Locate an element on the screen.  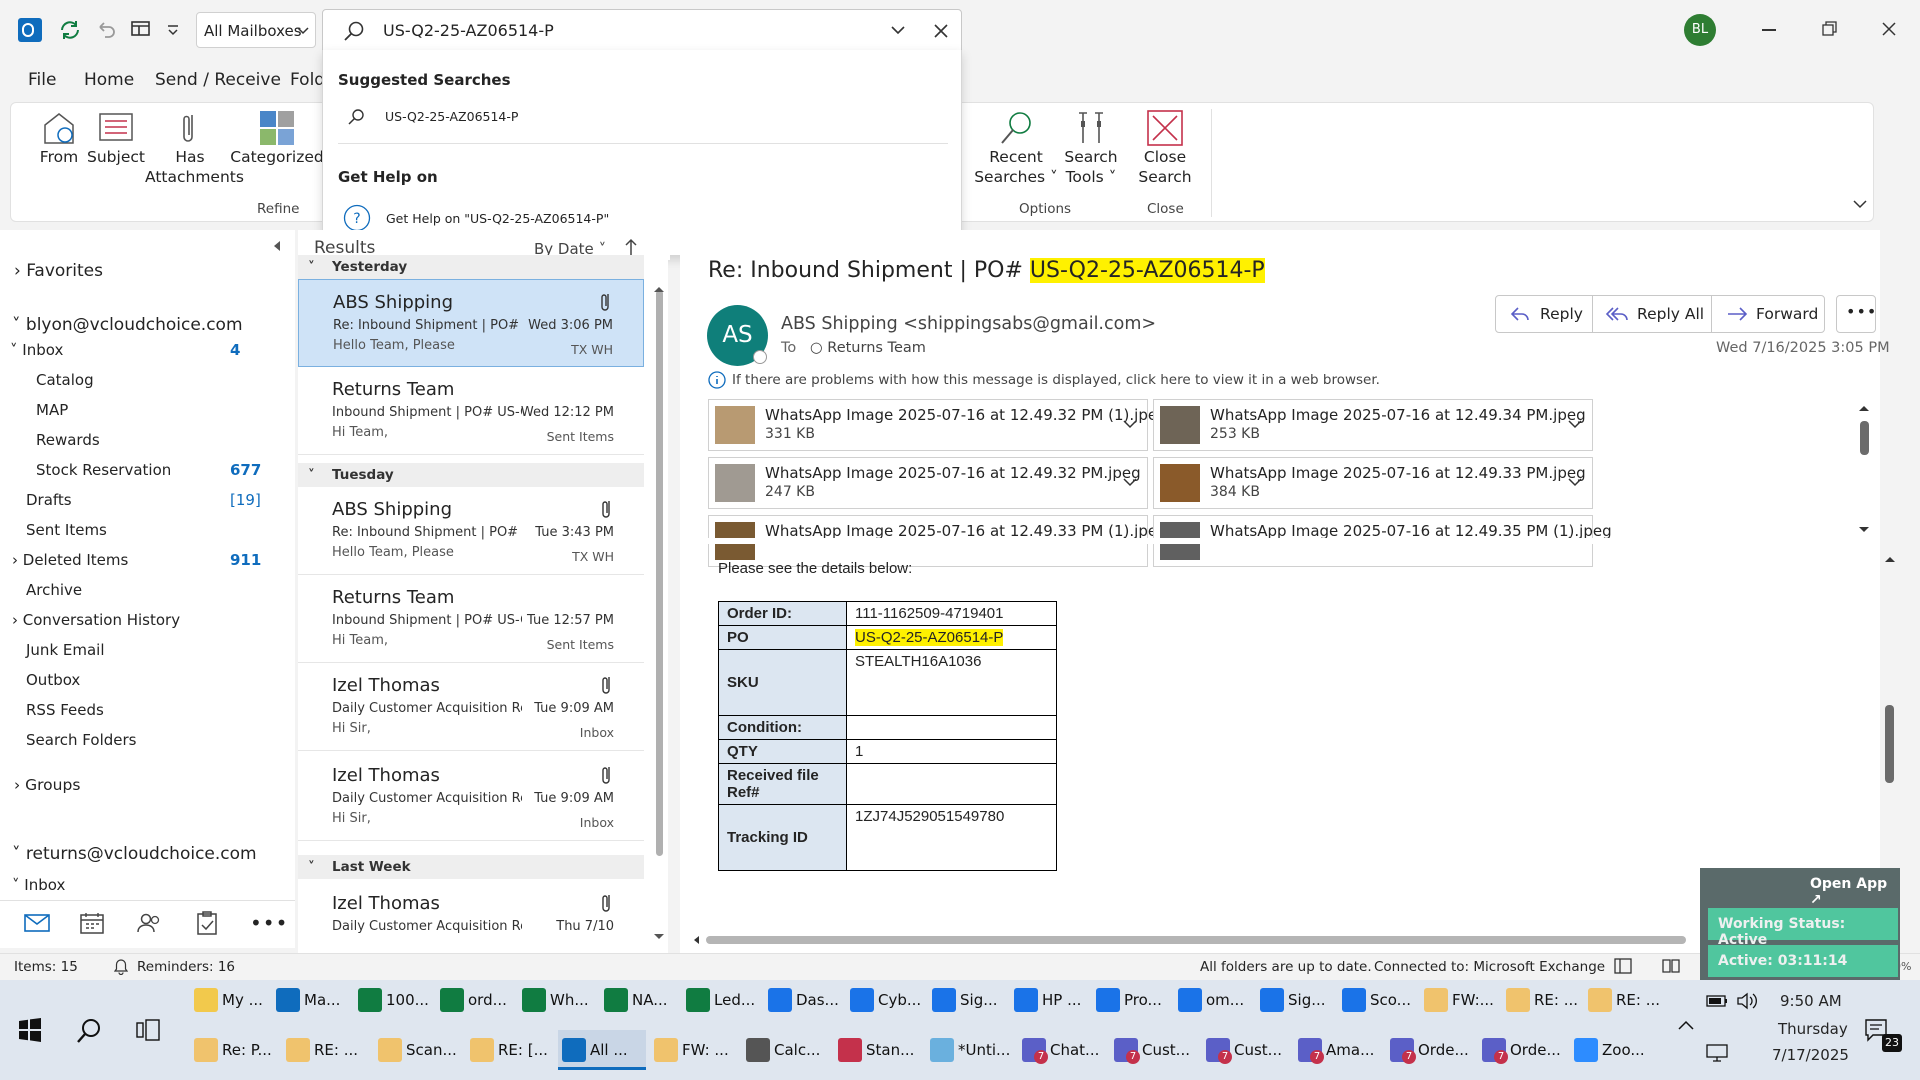
open-app-link: Open App ↗ is located at coordinates (1855, 892).